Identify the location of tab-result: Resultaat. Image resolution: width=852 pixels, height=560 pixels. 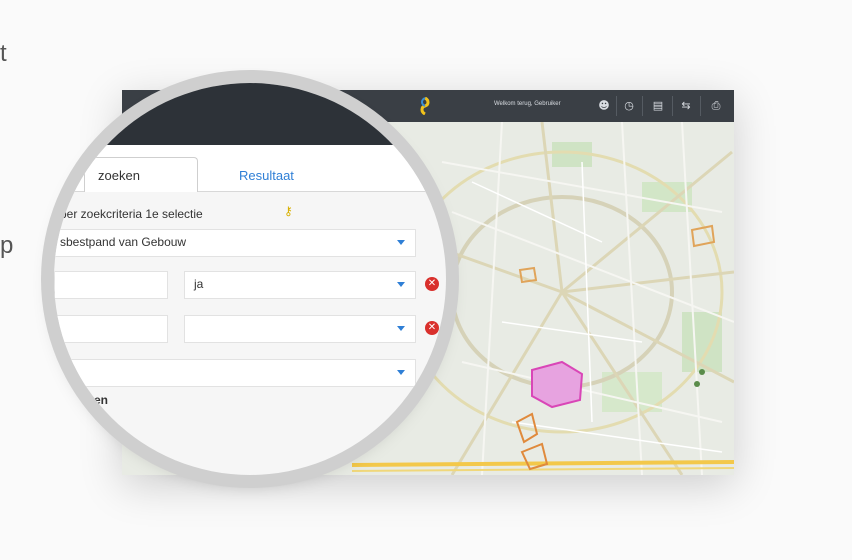
(266, 175).